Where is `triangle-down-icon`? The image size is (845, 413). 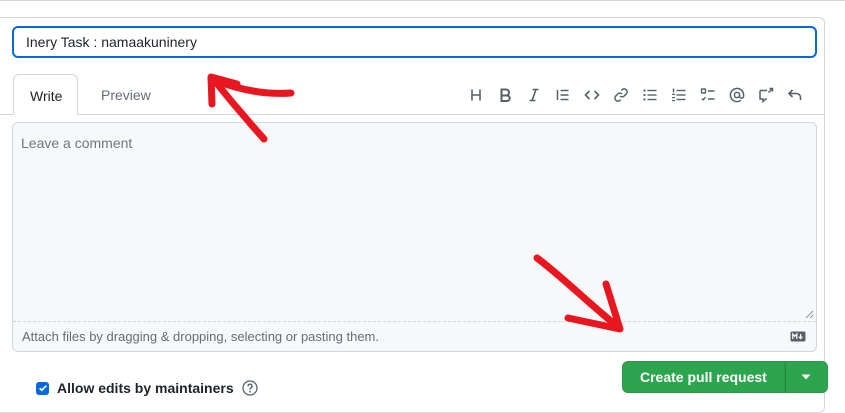
triangle-down-icon is located at coordinates (806, 377).